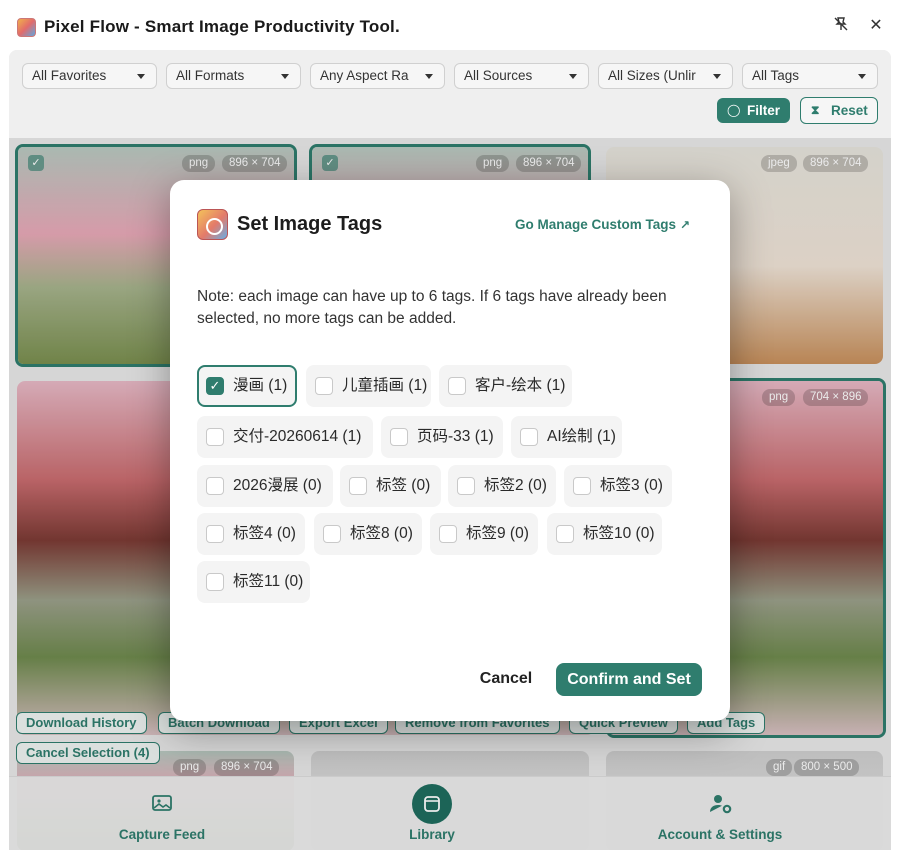 This screenshot has height=850, width=900. Describe the element at coordinates (665, 76) in the screenshot. I see `sizes-select: All Sizes (Unlir` at that location.